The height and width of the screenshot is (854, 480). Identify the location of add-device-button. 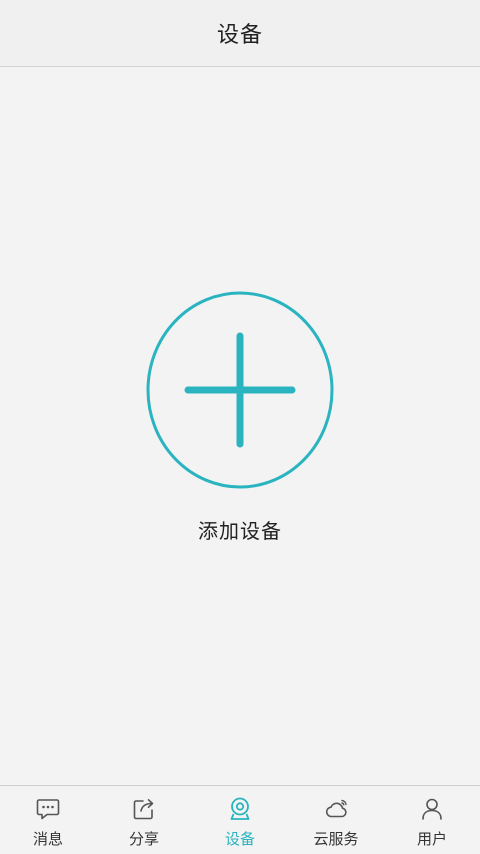
(240, 390).